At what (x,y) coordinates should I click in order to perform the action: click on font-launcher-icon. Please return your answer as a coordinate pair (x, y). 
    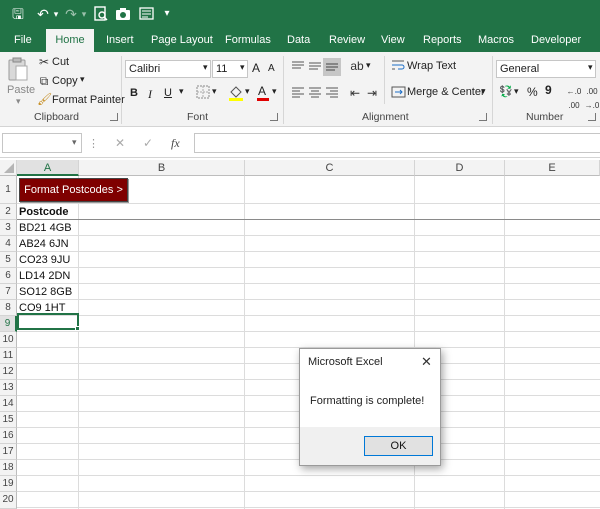
    Looking at the image, I should click on (274, 117).